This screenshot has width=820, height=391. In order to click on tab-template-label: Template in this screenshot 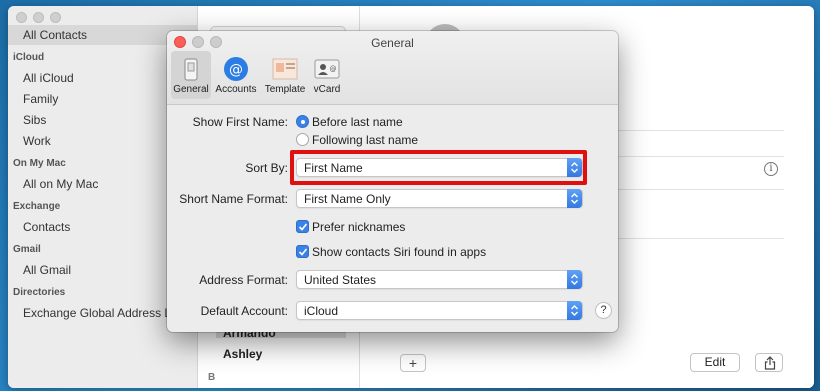, I will do `click(285, 89)`.